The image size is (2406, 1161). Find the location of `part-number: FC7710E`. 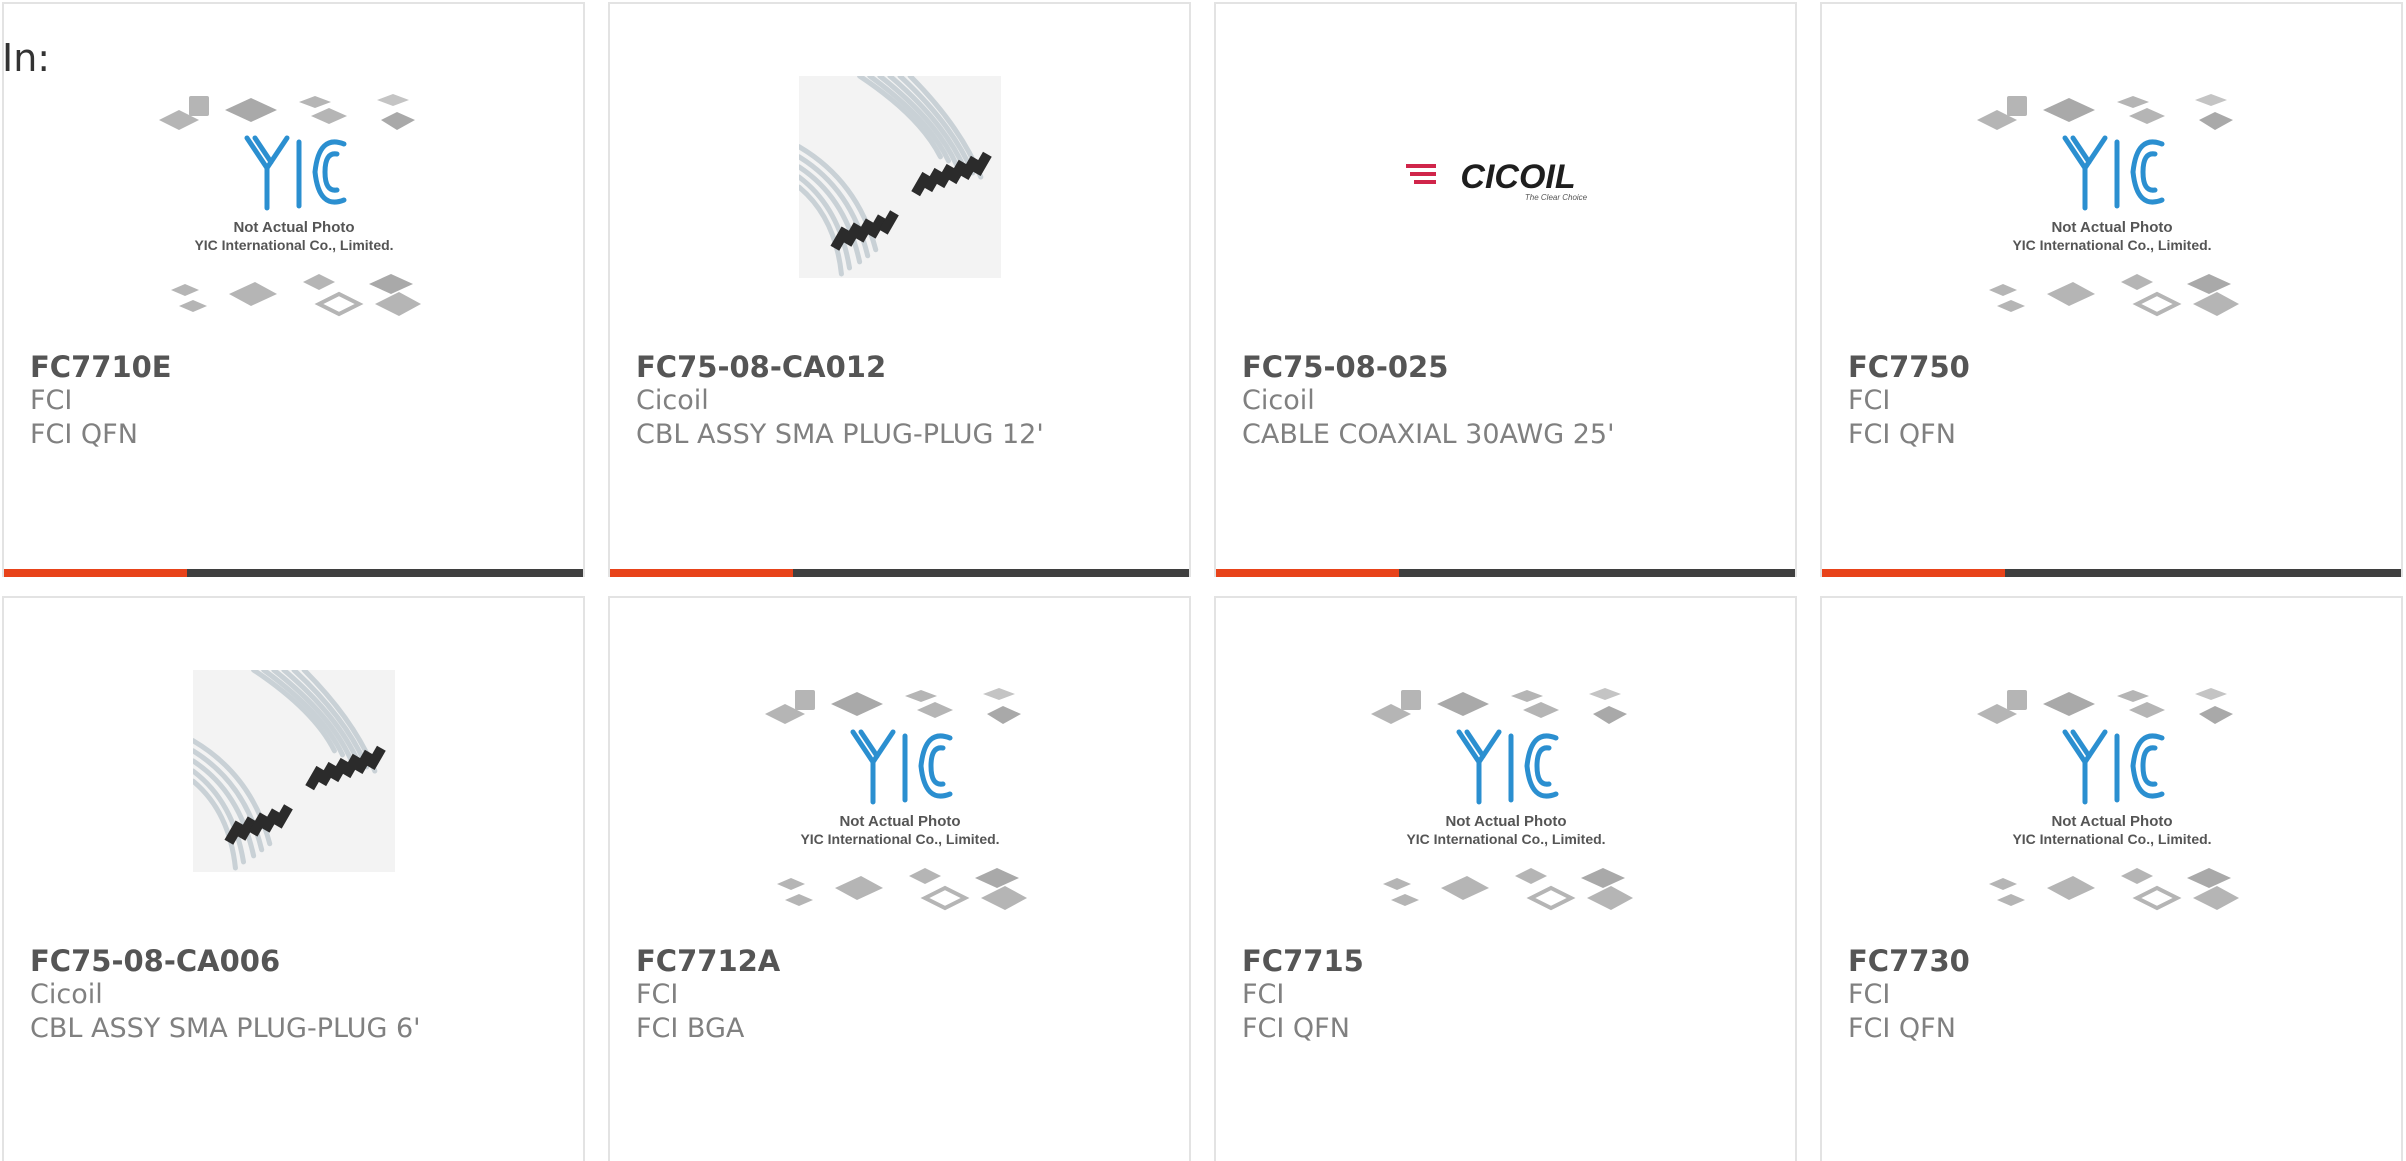

part-number: FC7710E is located at coordinates (300, 367).